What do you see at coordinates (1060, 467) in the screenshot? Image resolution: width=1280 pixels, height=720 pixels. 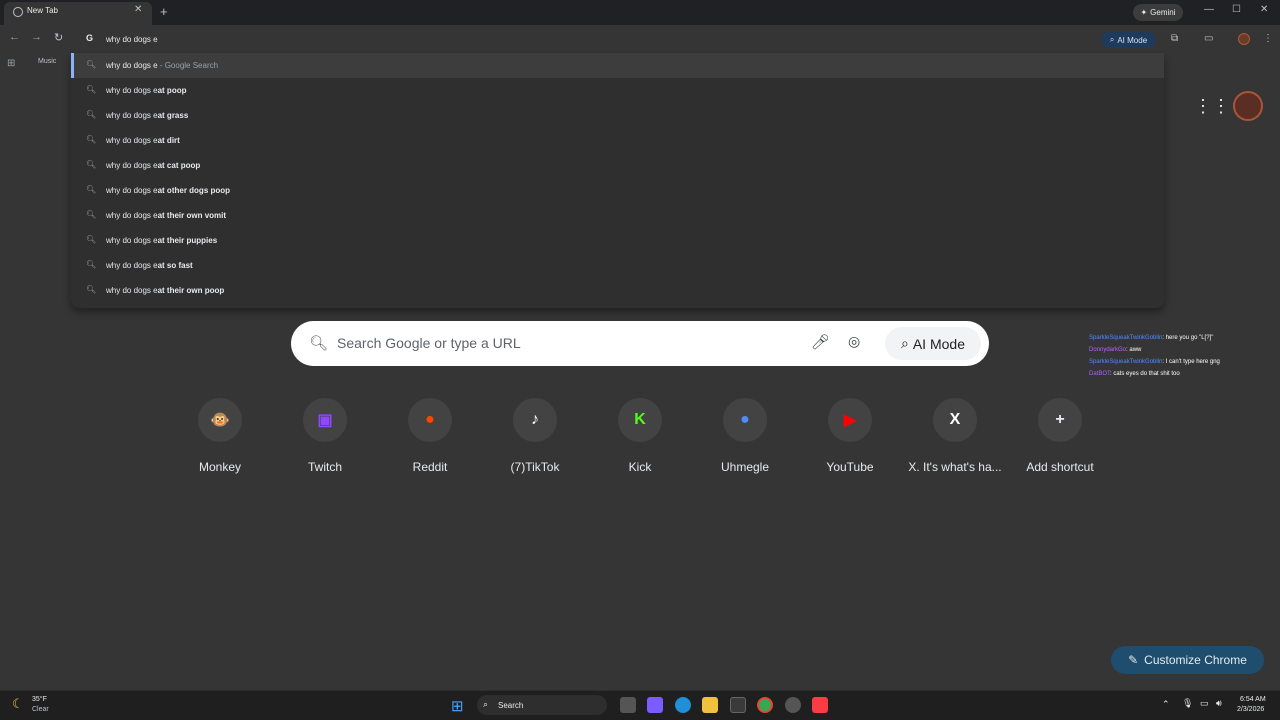 I see `shortcut-label: Add shortcut` at bounding box center [1060, 467].